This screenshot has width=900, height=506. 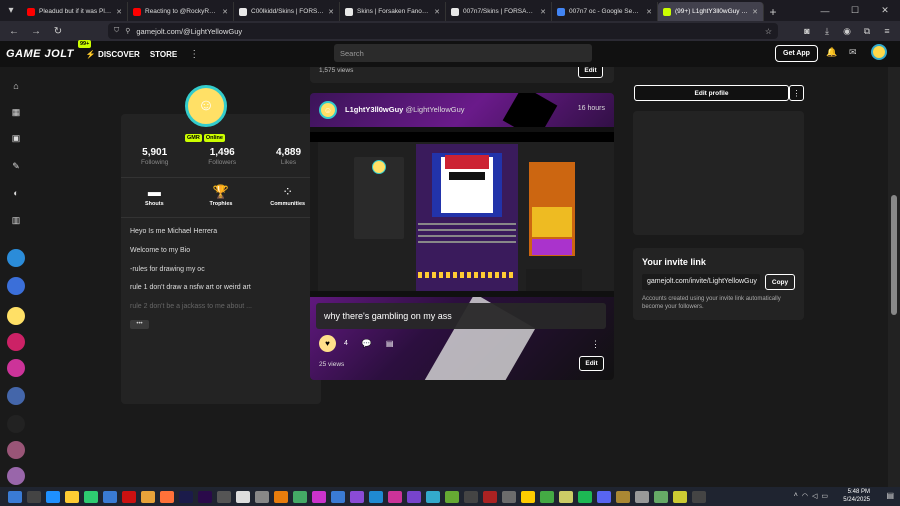 I want to click on vscode-icon, so click(x=376, y=496).